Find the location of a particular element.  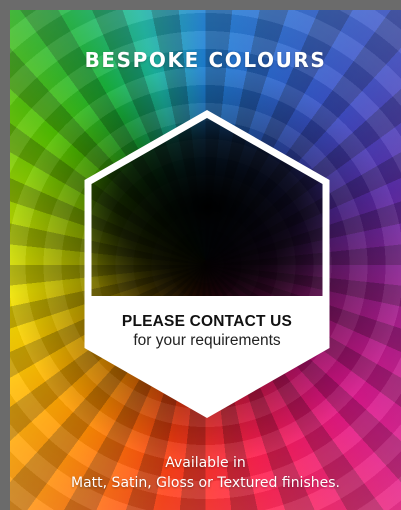

availability-line-1: Available in is located at coordinates (205, 463).